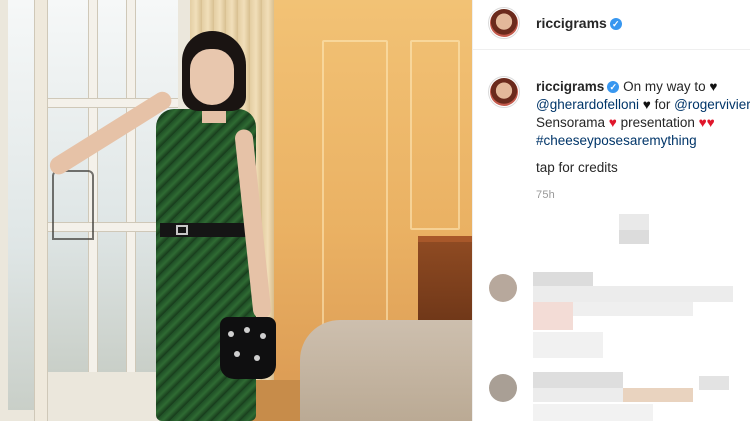 Image resolution: width=750 pixels, height=421 pixels. I want to click on heart-icon: ♥♥, so click(706, 122).